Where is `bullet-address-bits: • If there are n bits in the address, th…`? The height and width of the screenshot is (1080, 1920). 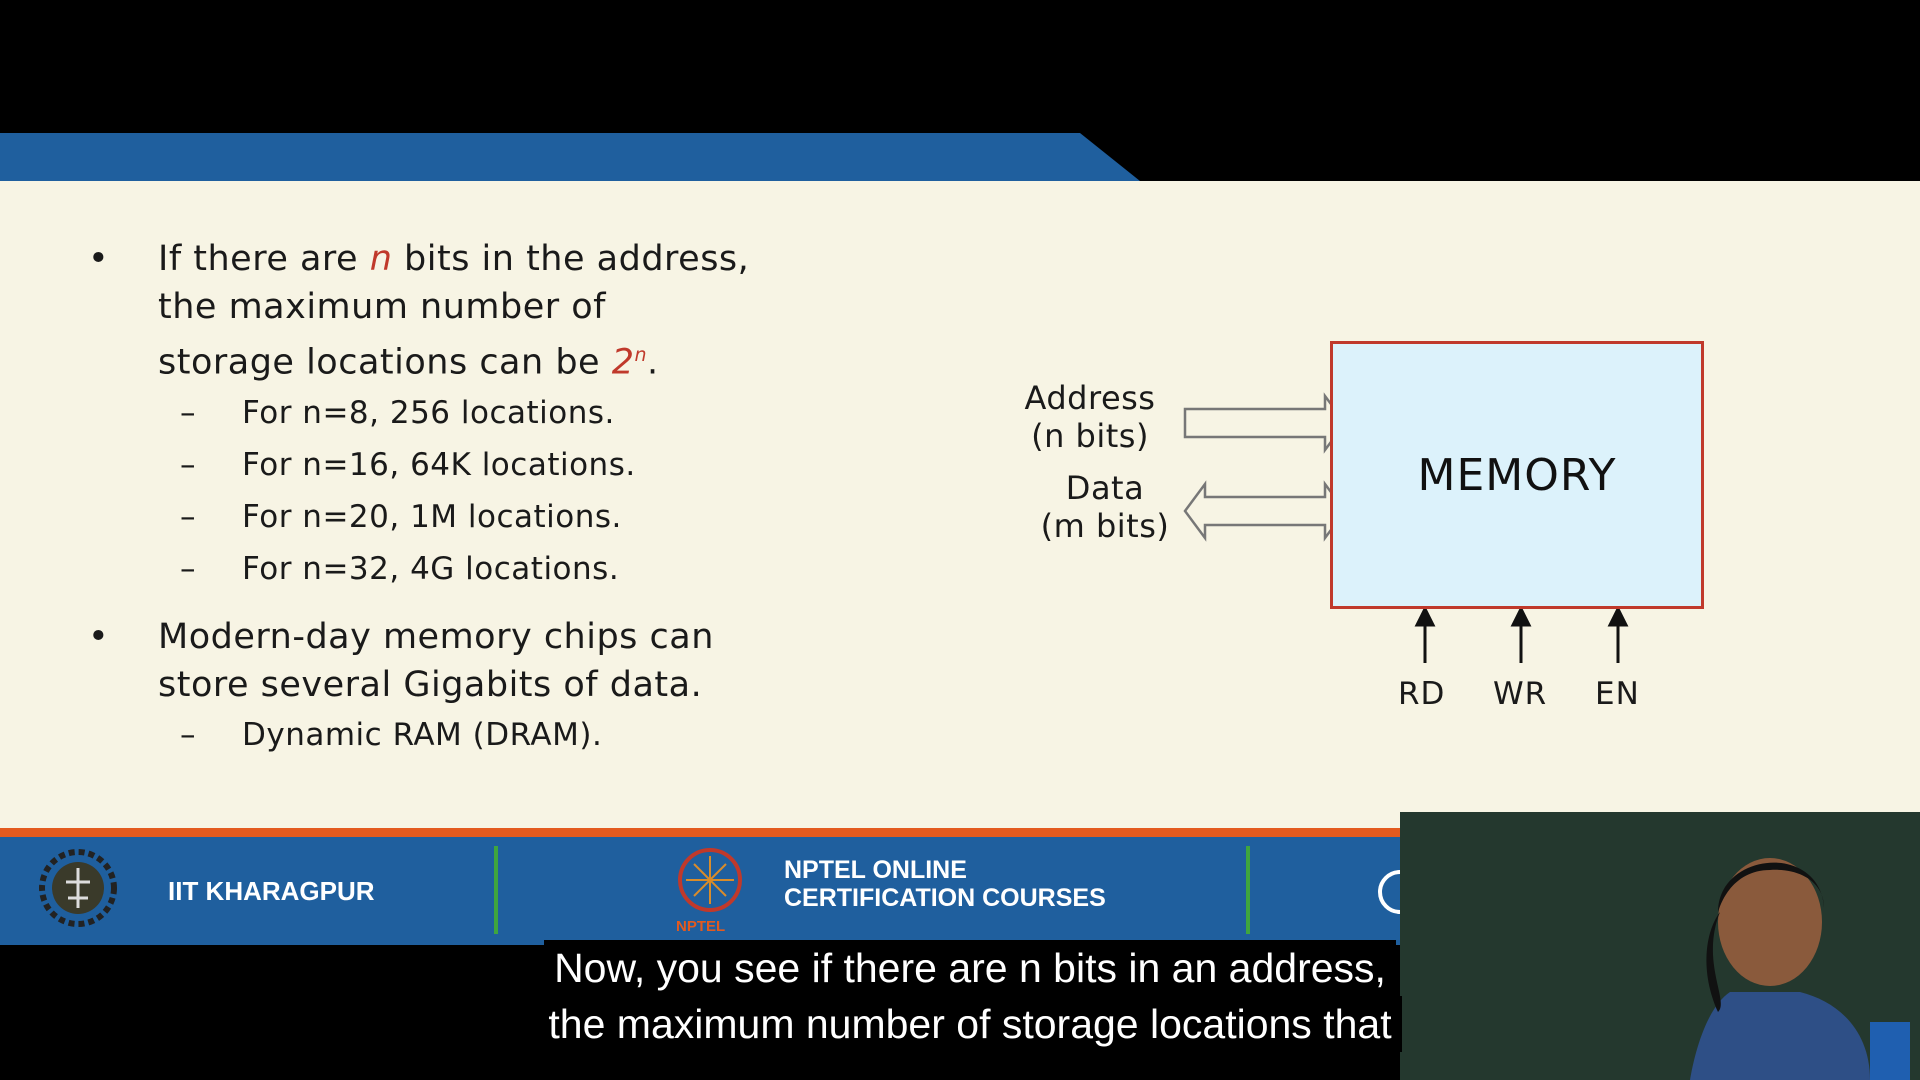
bullet-address-bits: • If there are n bits in the address, th… is located at coordinates (510, 311).